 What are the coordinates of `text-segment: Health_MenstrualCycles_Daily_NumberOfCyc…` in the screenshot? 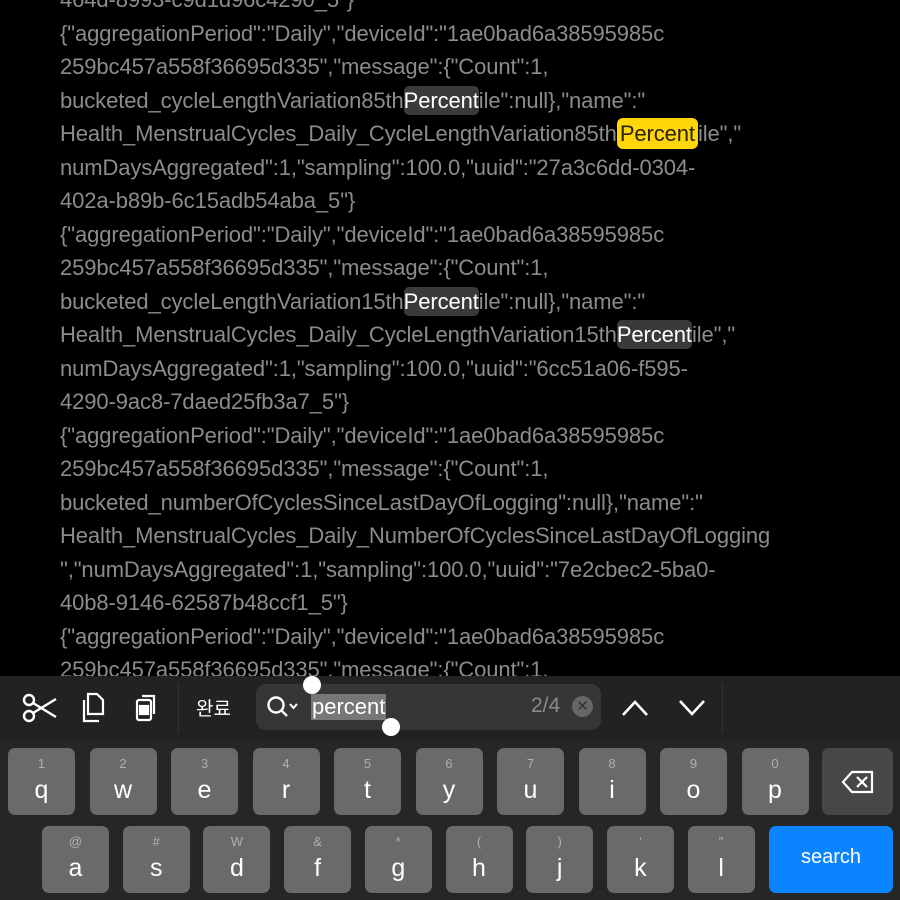 It's located at (415, 535).